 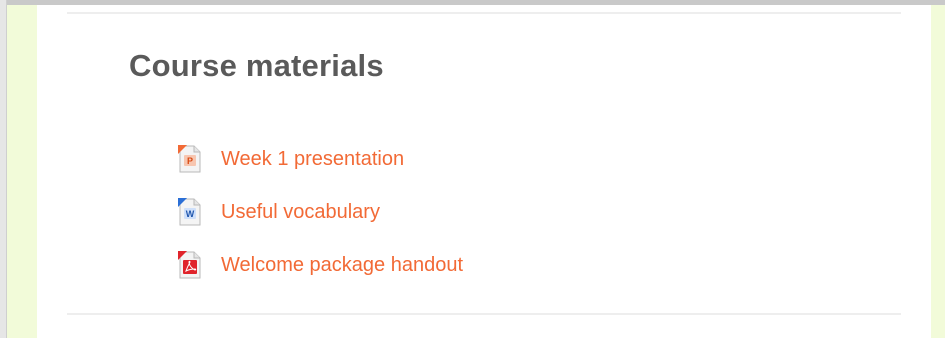 I want to click on window-left-border, so click(x=3, y=169).